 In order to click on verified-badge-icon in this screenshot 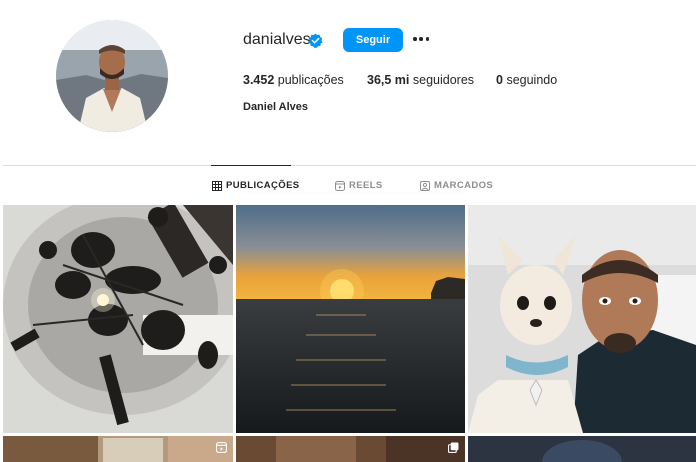, I will do `click(315, 40)`.